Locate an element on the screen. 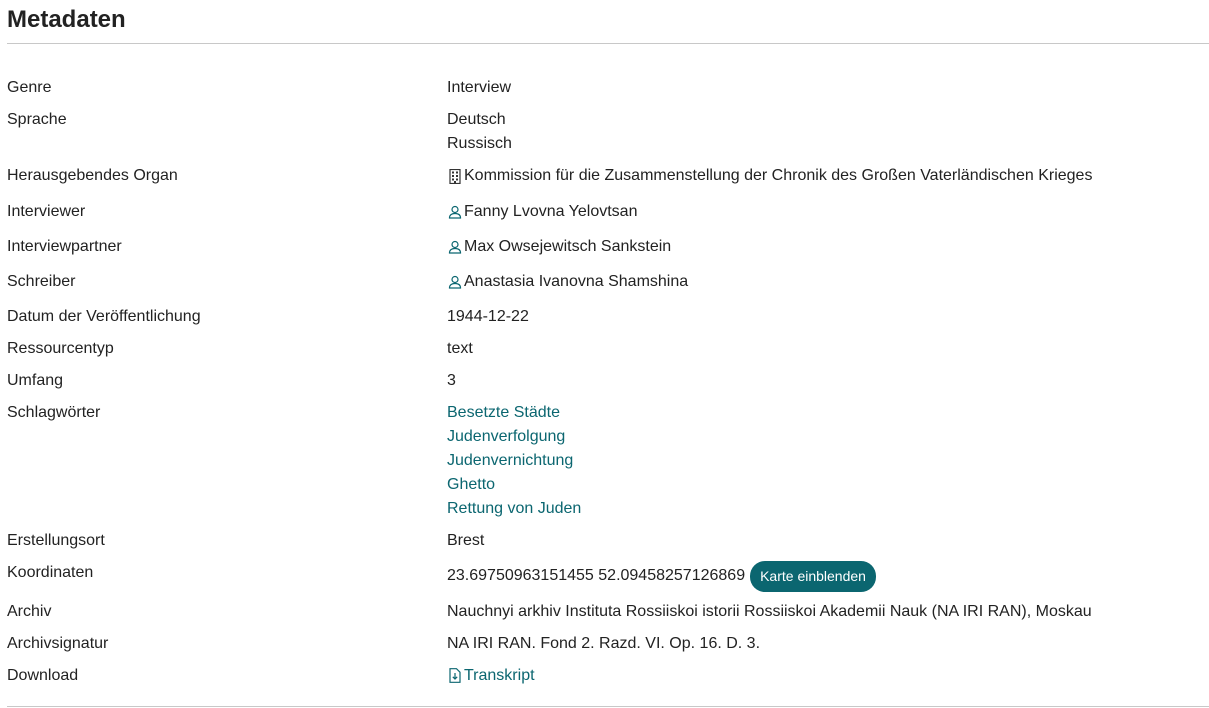 The height and width of the screenshot is (708, 1209). label-schreiber: Schreiber is located at coordinates (41, 281).